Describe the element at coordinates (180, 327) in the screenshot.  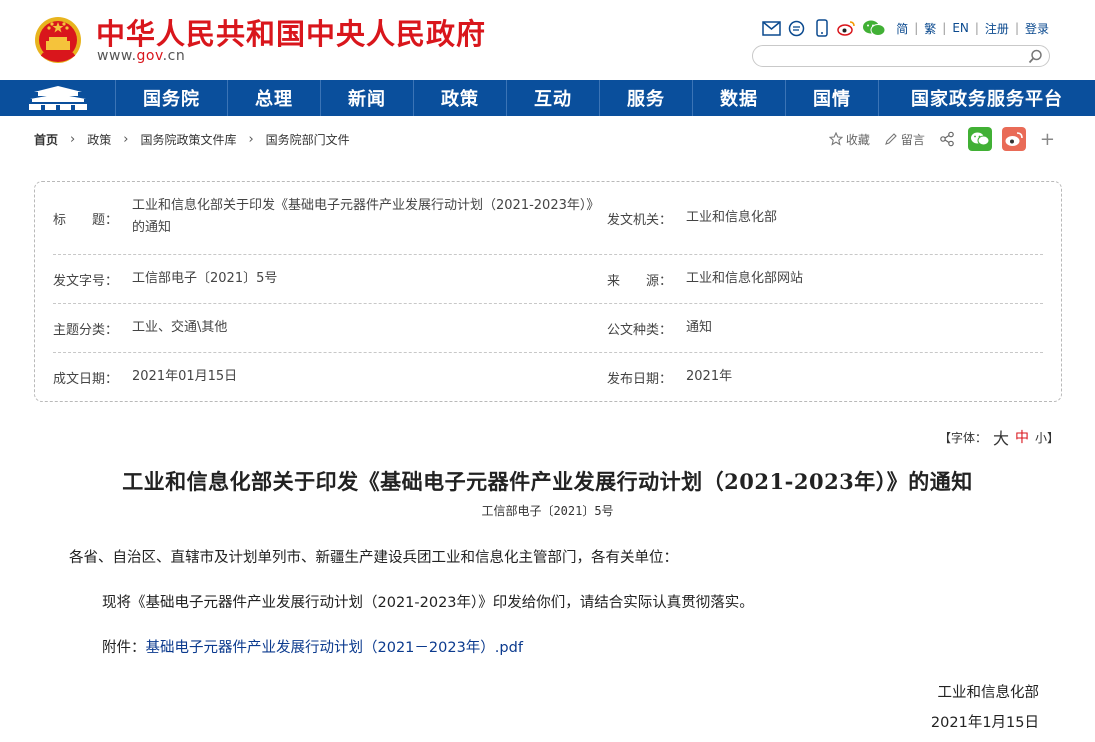
I see `topic-value: 工业、交通\其他` at that location.